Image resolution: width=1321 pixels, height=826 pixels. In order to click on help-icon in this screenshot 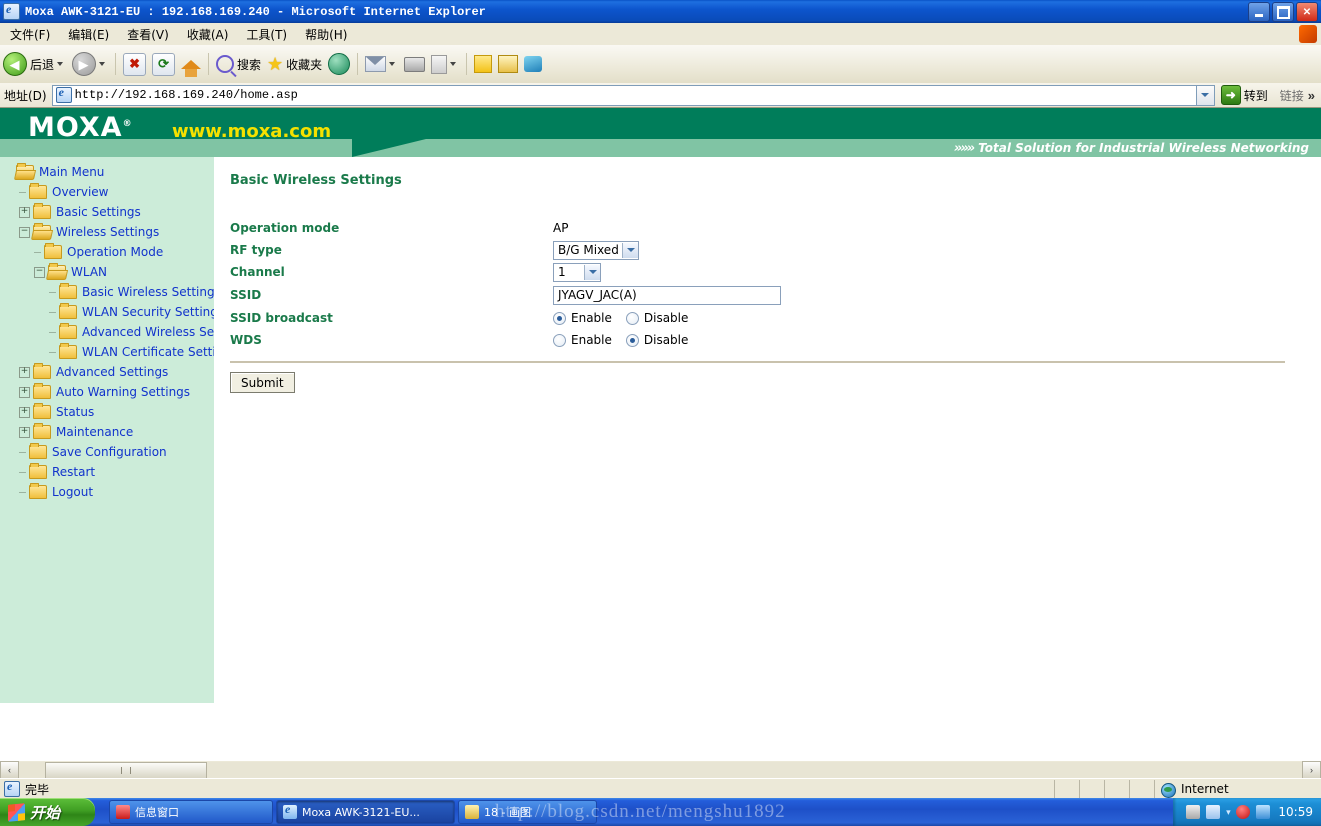, I will do `click(1213, 812)`.